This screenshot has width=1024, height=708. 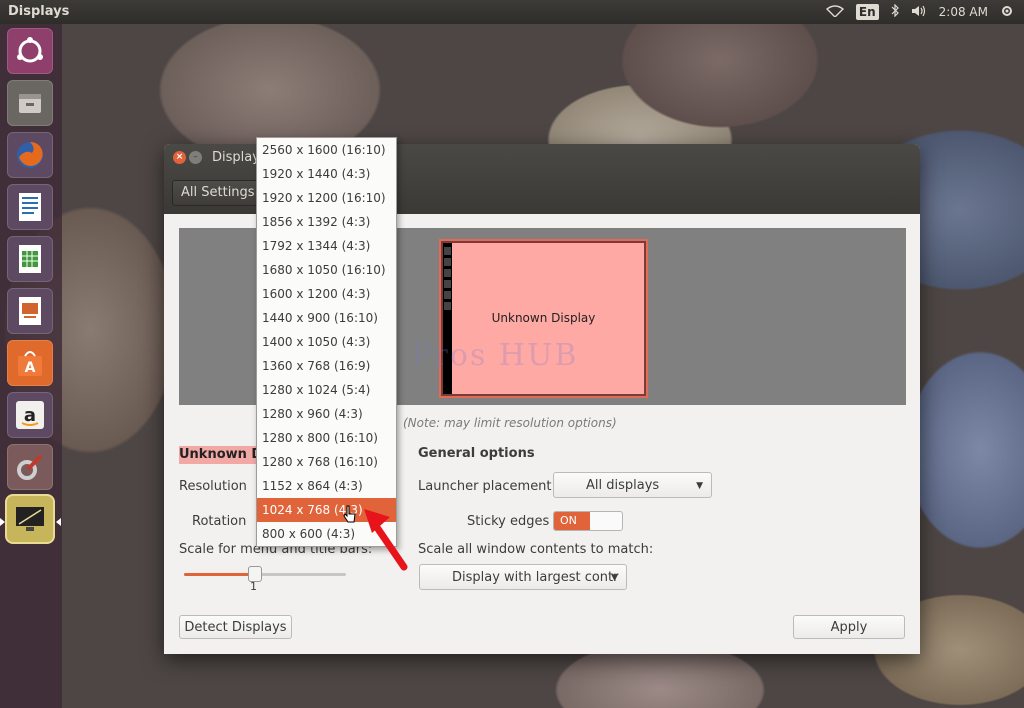 What do you see at coordinates (349, 514) in the screenshot?
I see `mouse-cursor` at bounding box center [349, 514].